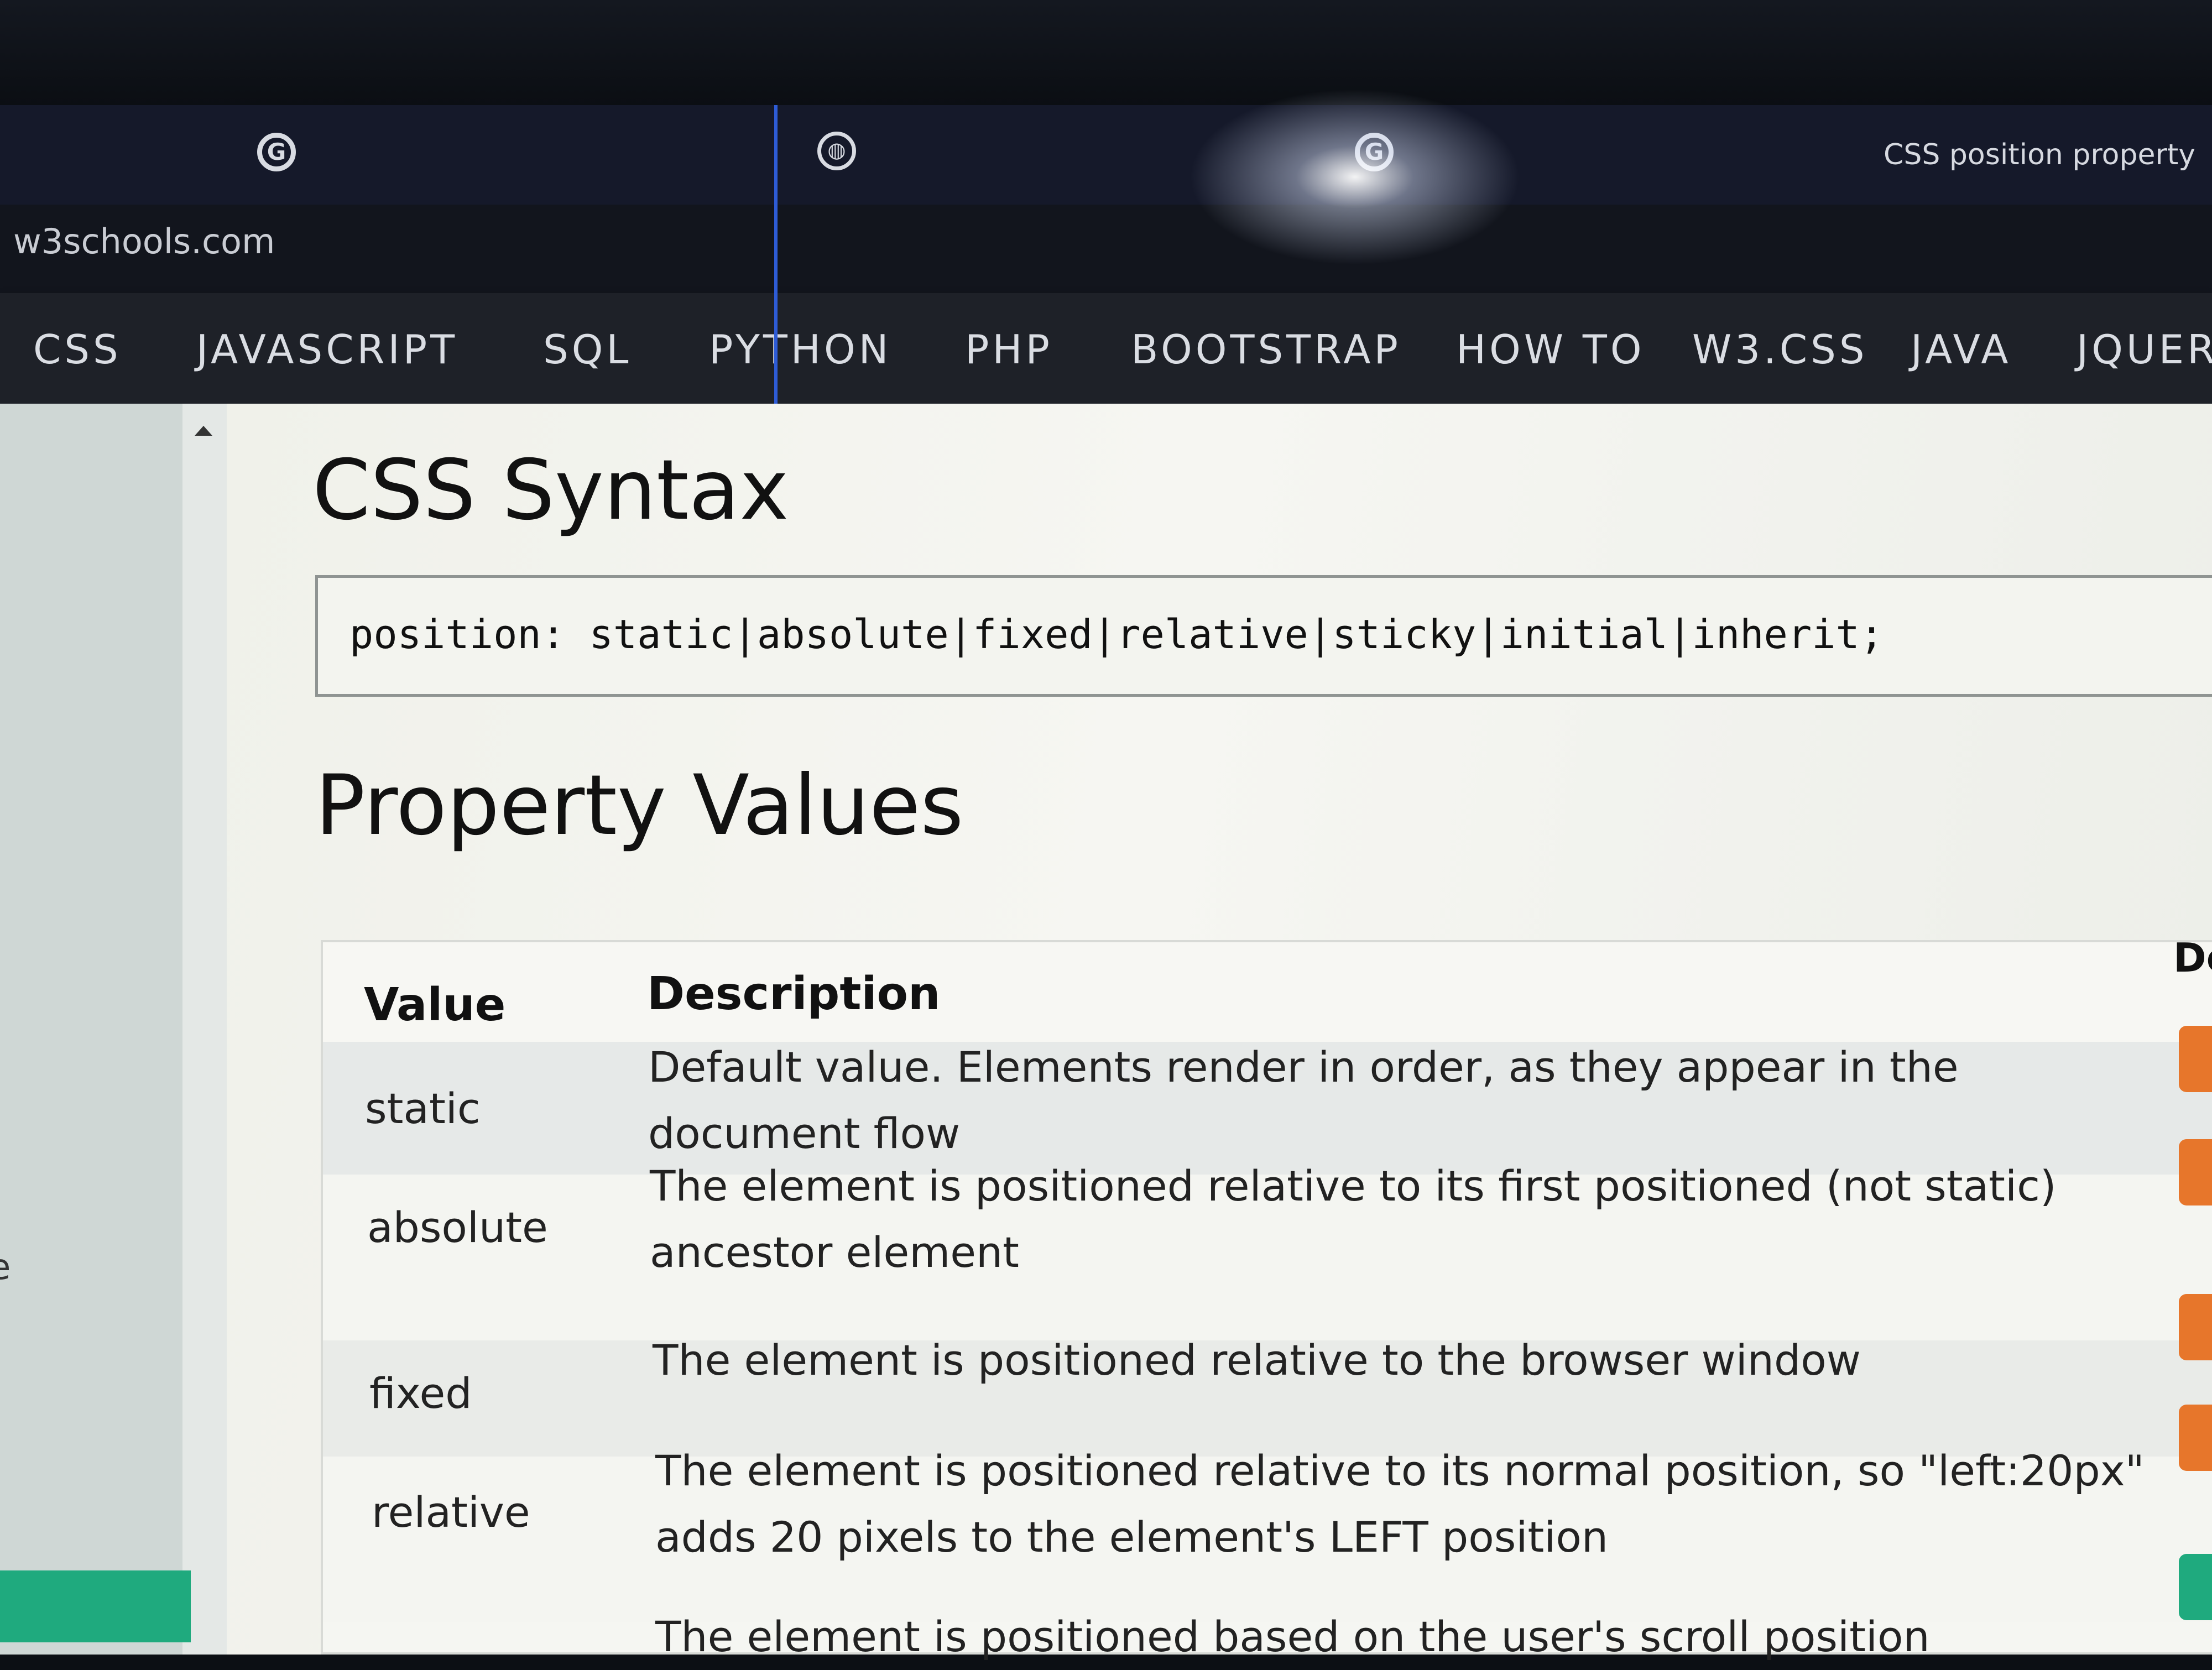 This screenshot has width=2212, height=1670. I want to click on nav-item-jquery: JQUERY, so click(2145, 349).